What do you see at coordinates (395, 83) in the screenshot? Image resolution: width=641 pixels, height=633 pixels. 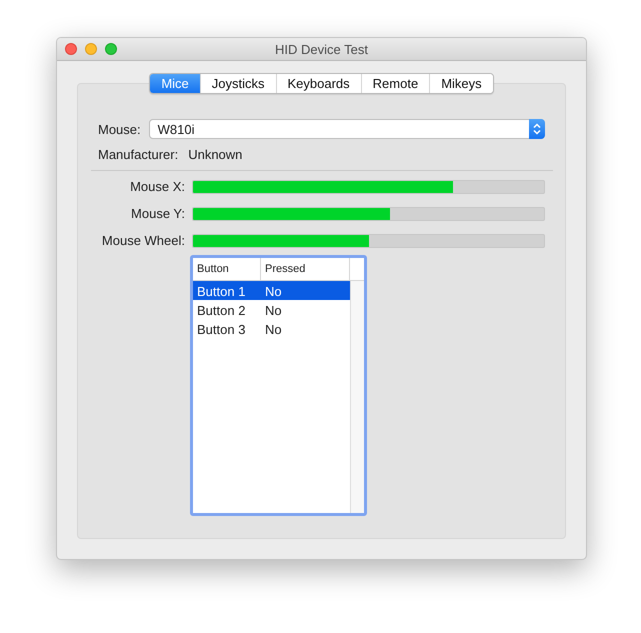 I see `tab: Remote` at bounding box center [395, 83].